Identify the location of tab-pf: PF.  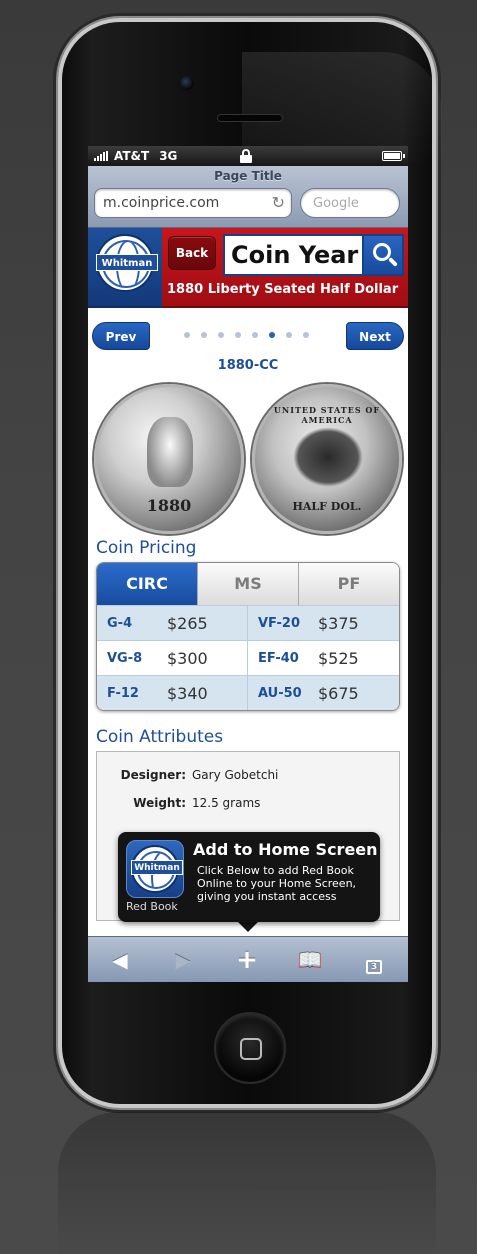
(348, 584).